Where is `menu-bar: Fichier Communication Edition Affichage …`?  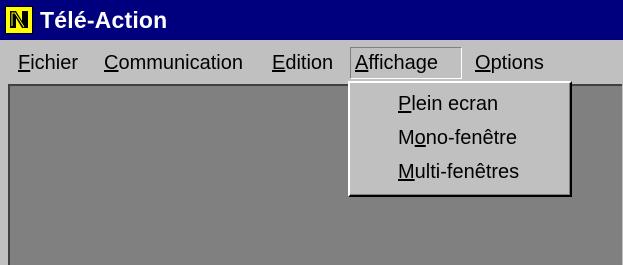 menu-bar: Fichier Communication Edition Affichage … is located at coordinates (311, 63).